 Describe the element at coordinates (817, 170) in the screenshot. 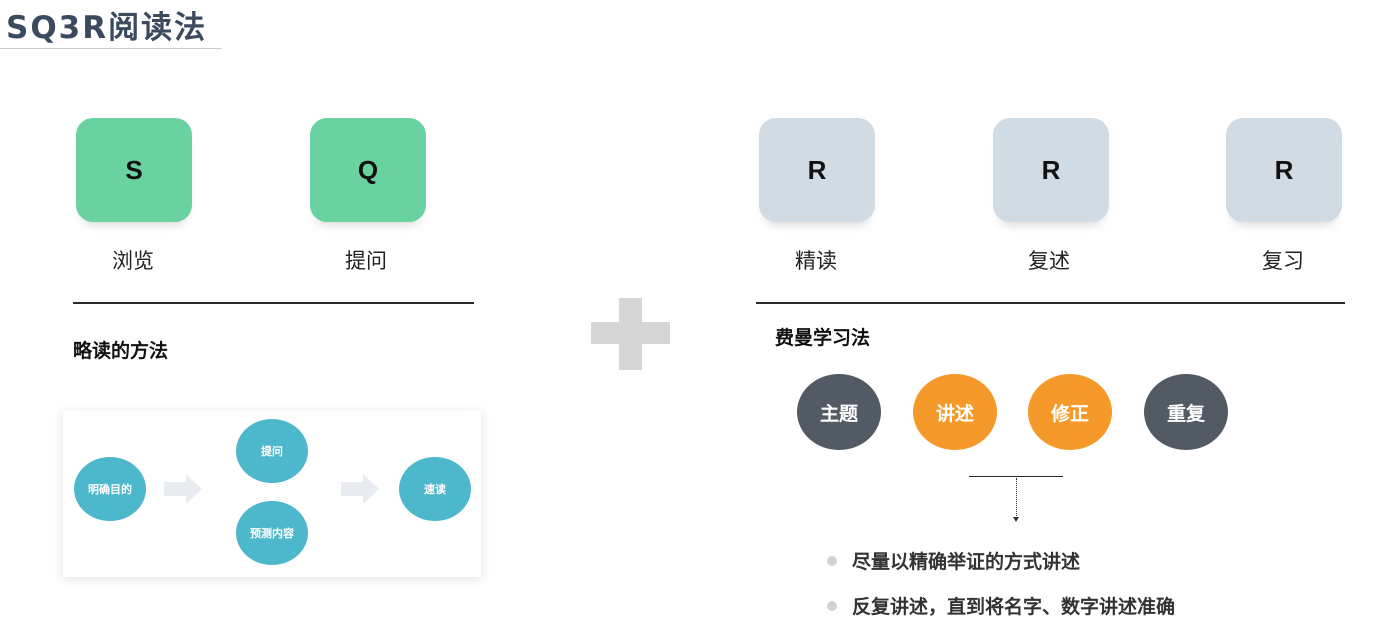

I see `tile-r-read: R` at that location.